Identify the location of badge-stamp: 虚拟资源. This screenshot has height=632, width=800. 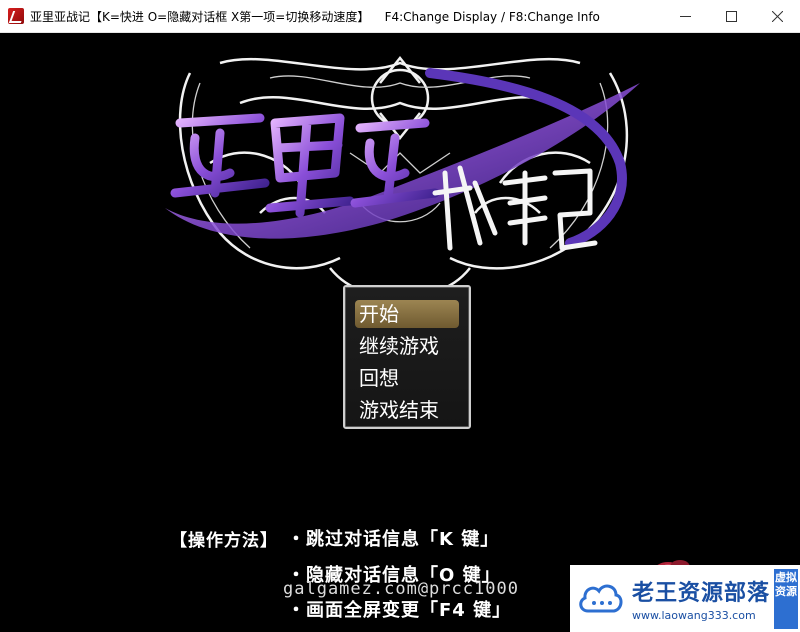
(786, 598).